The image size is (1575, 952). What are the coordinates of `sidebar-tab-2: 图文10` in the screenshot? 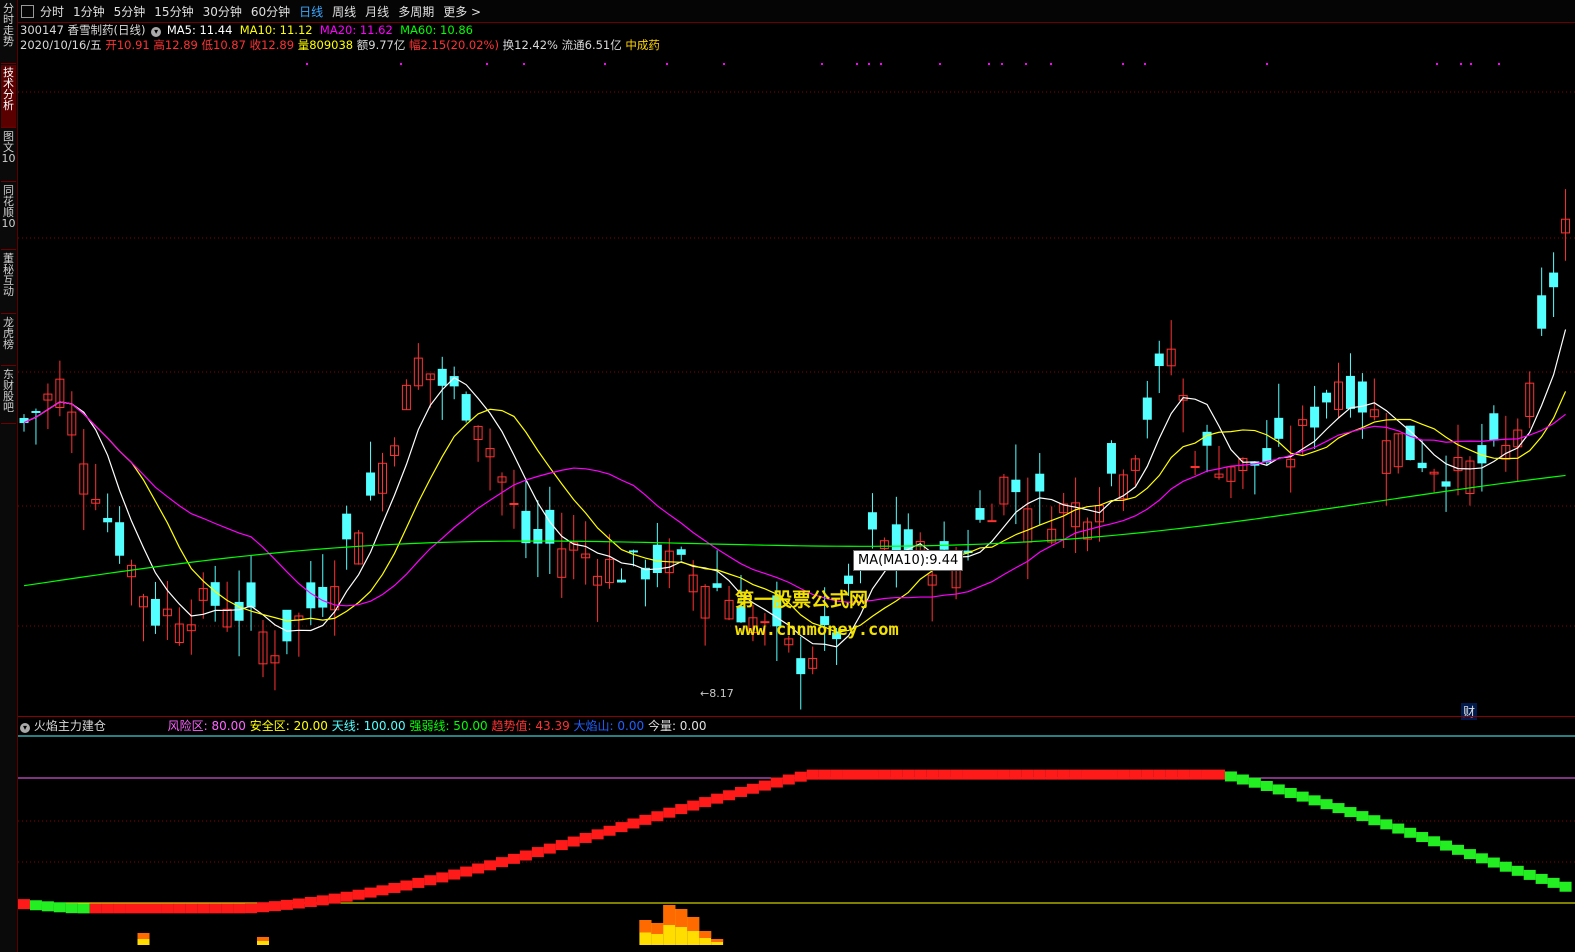 It's located at (8, 155).